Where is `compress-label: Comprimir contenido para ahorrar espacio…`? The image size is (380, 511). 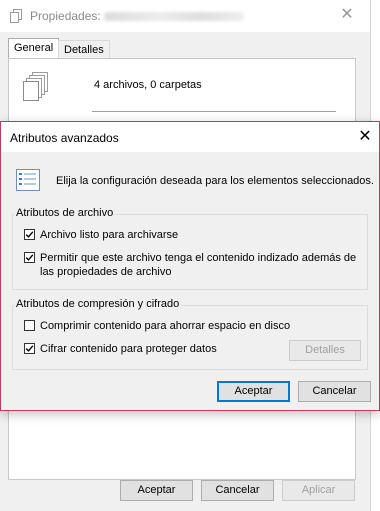 compress-label: Comprimir contenido para ahorrar espacio… is located at coordinates (165, 326).